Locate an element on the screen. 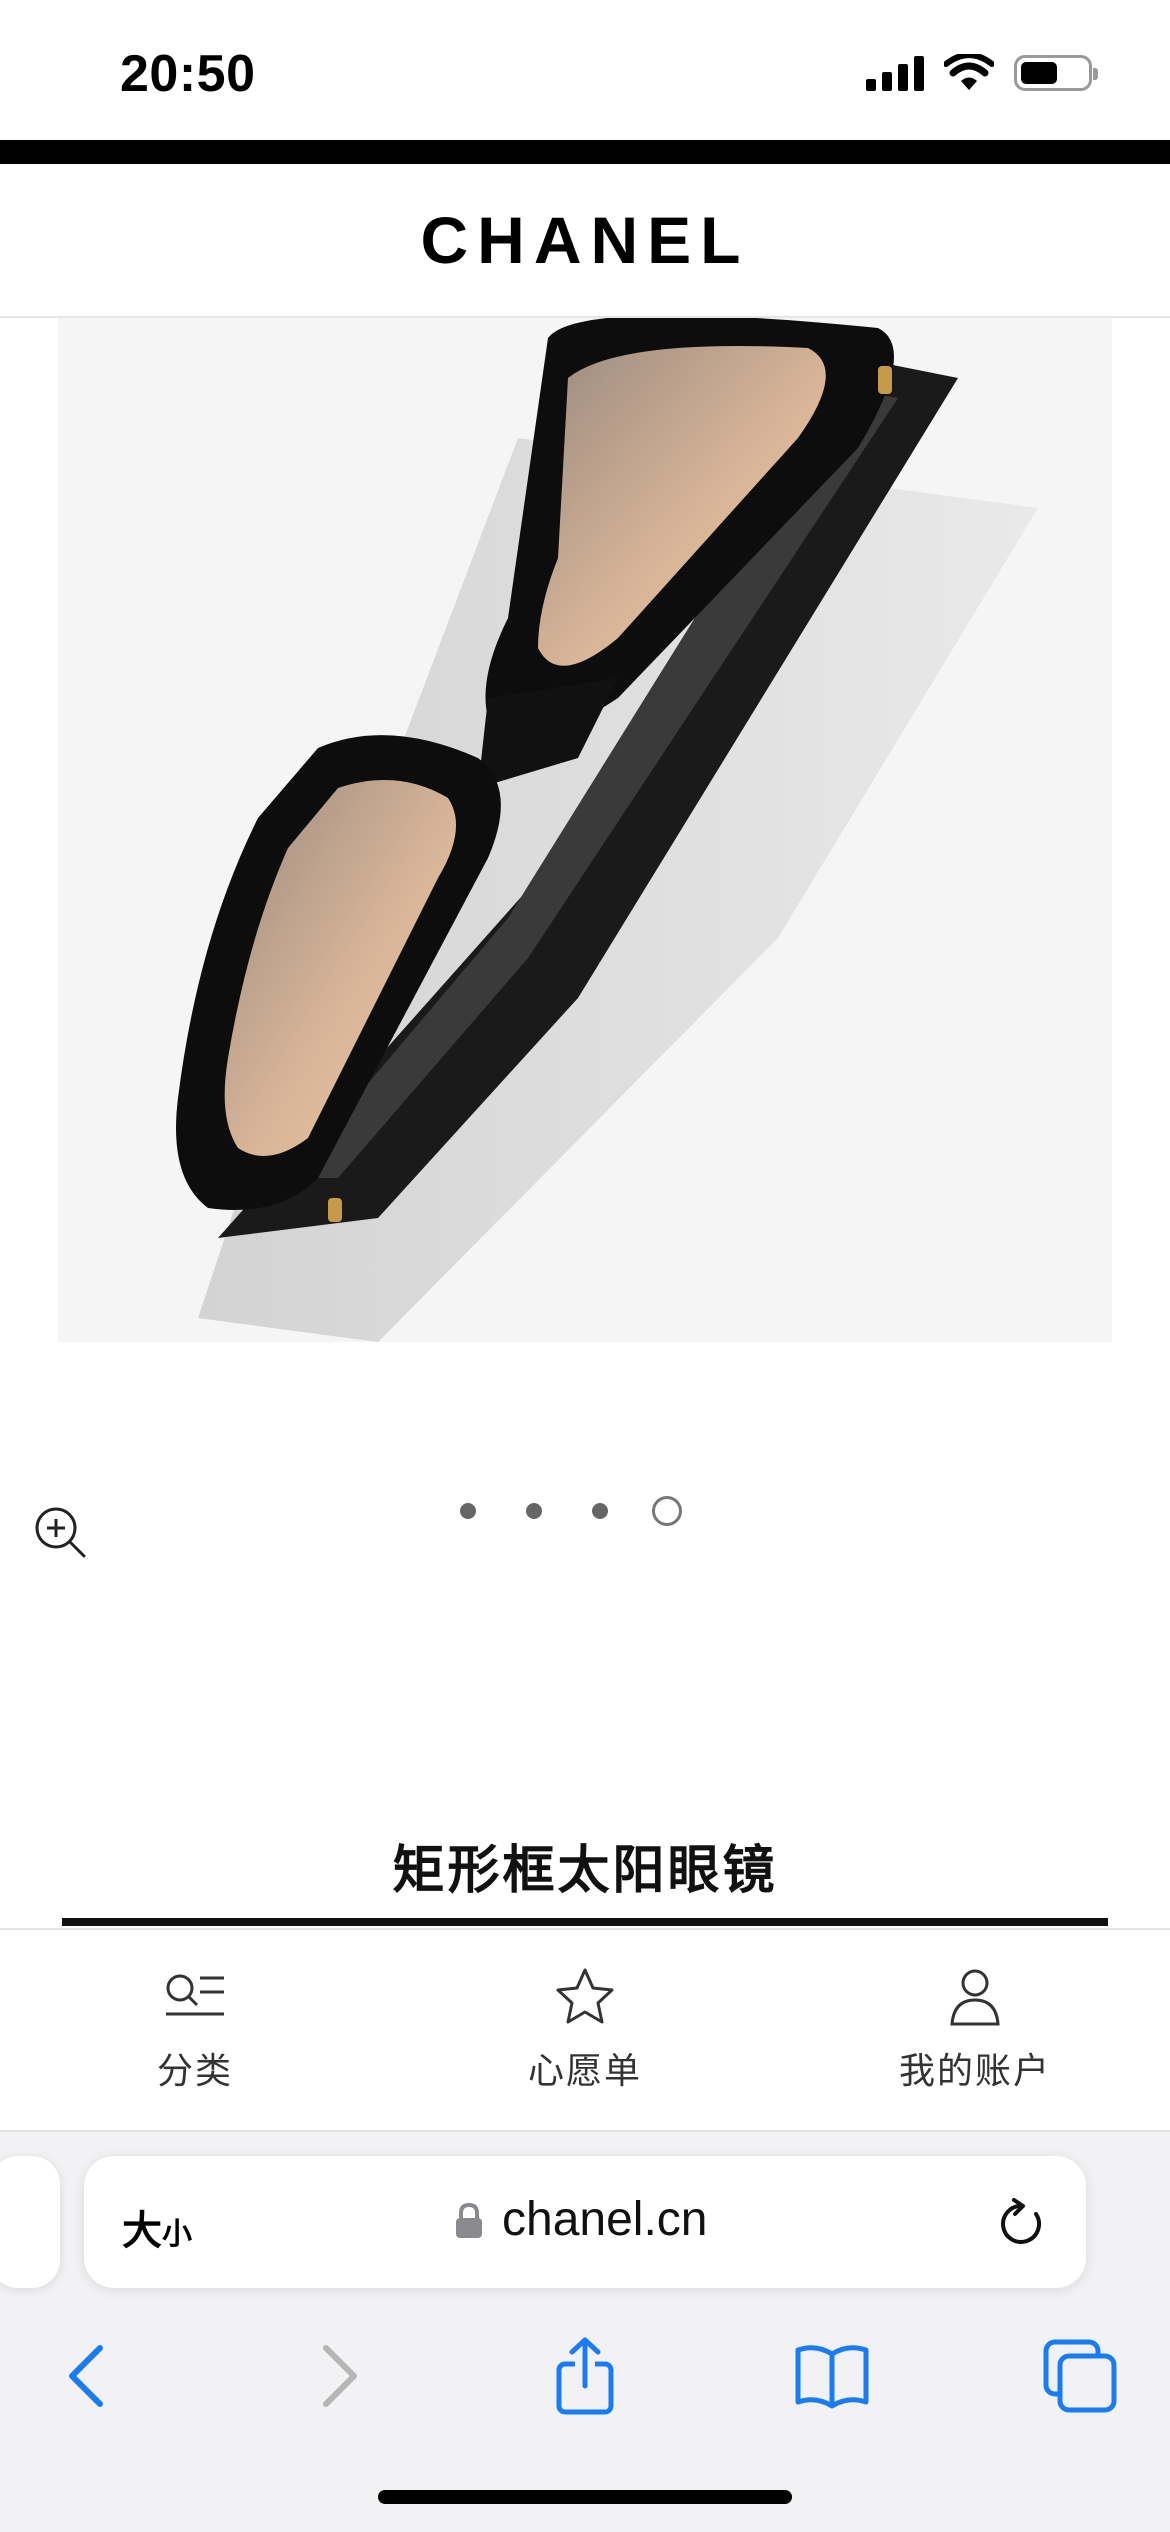 Image resolution: width=1170 pixels, height=2532 pixels. address-bar: 大小 chanel.cn is located at coordinates (585, 2222).